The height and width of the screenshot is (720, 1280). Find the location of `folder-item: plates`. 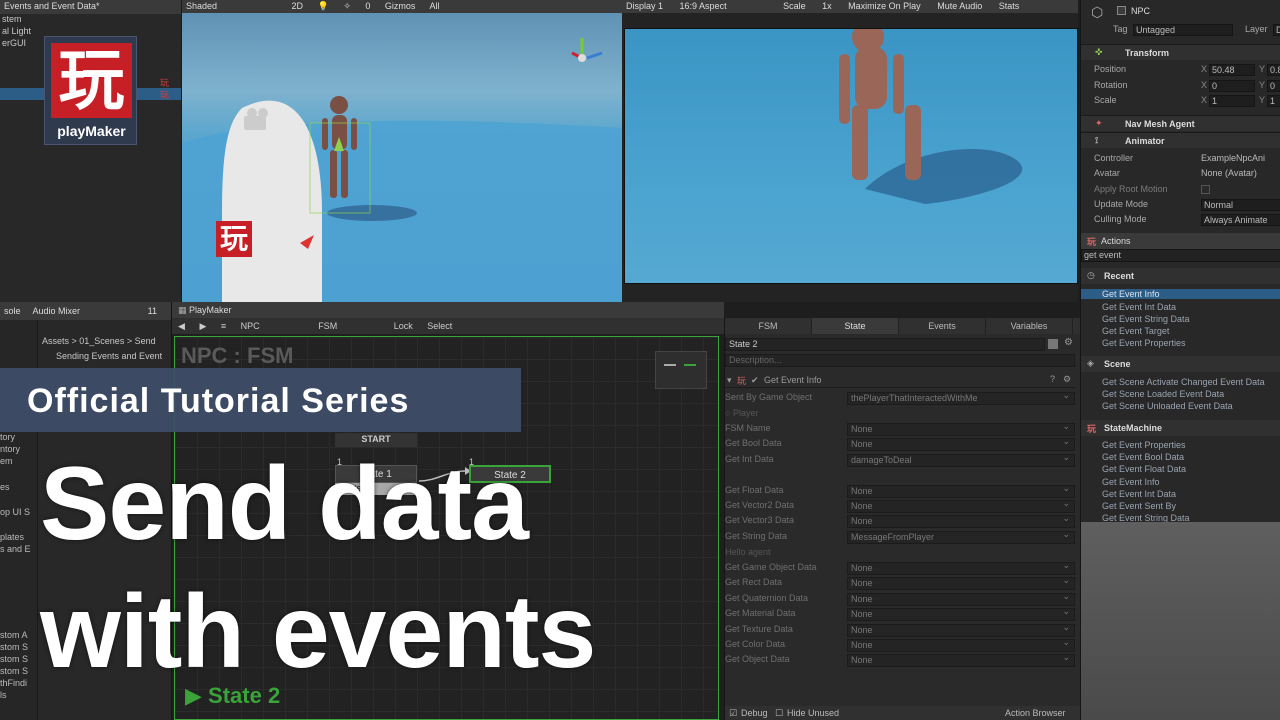

folder-item: plates is located at coordinates (12, 537).